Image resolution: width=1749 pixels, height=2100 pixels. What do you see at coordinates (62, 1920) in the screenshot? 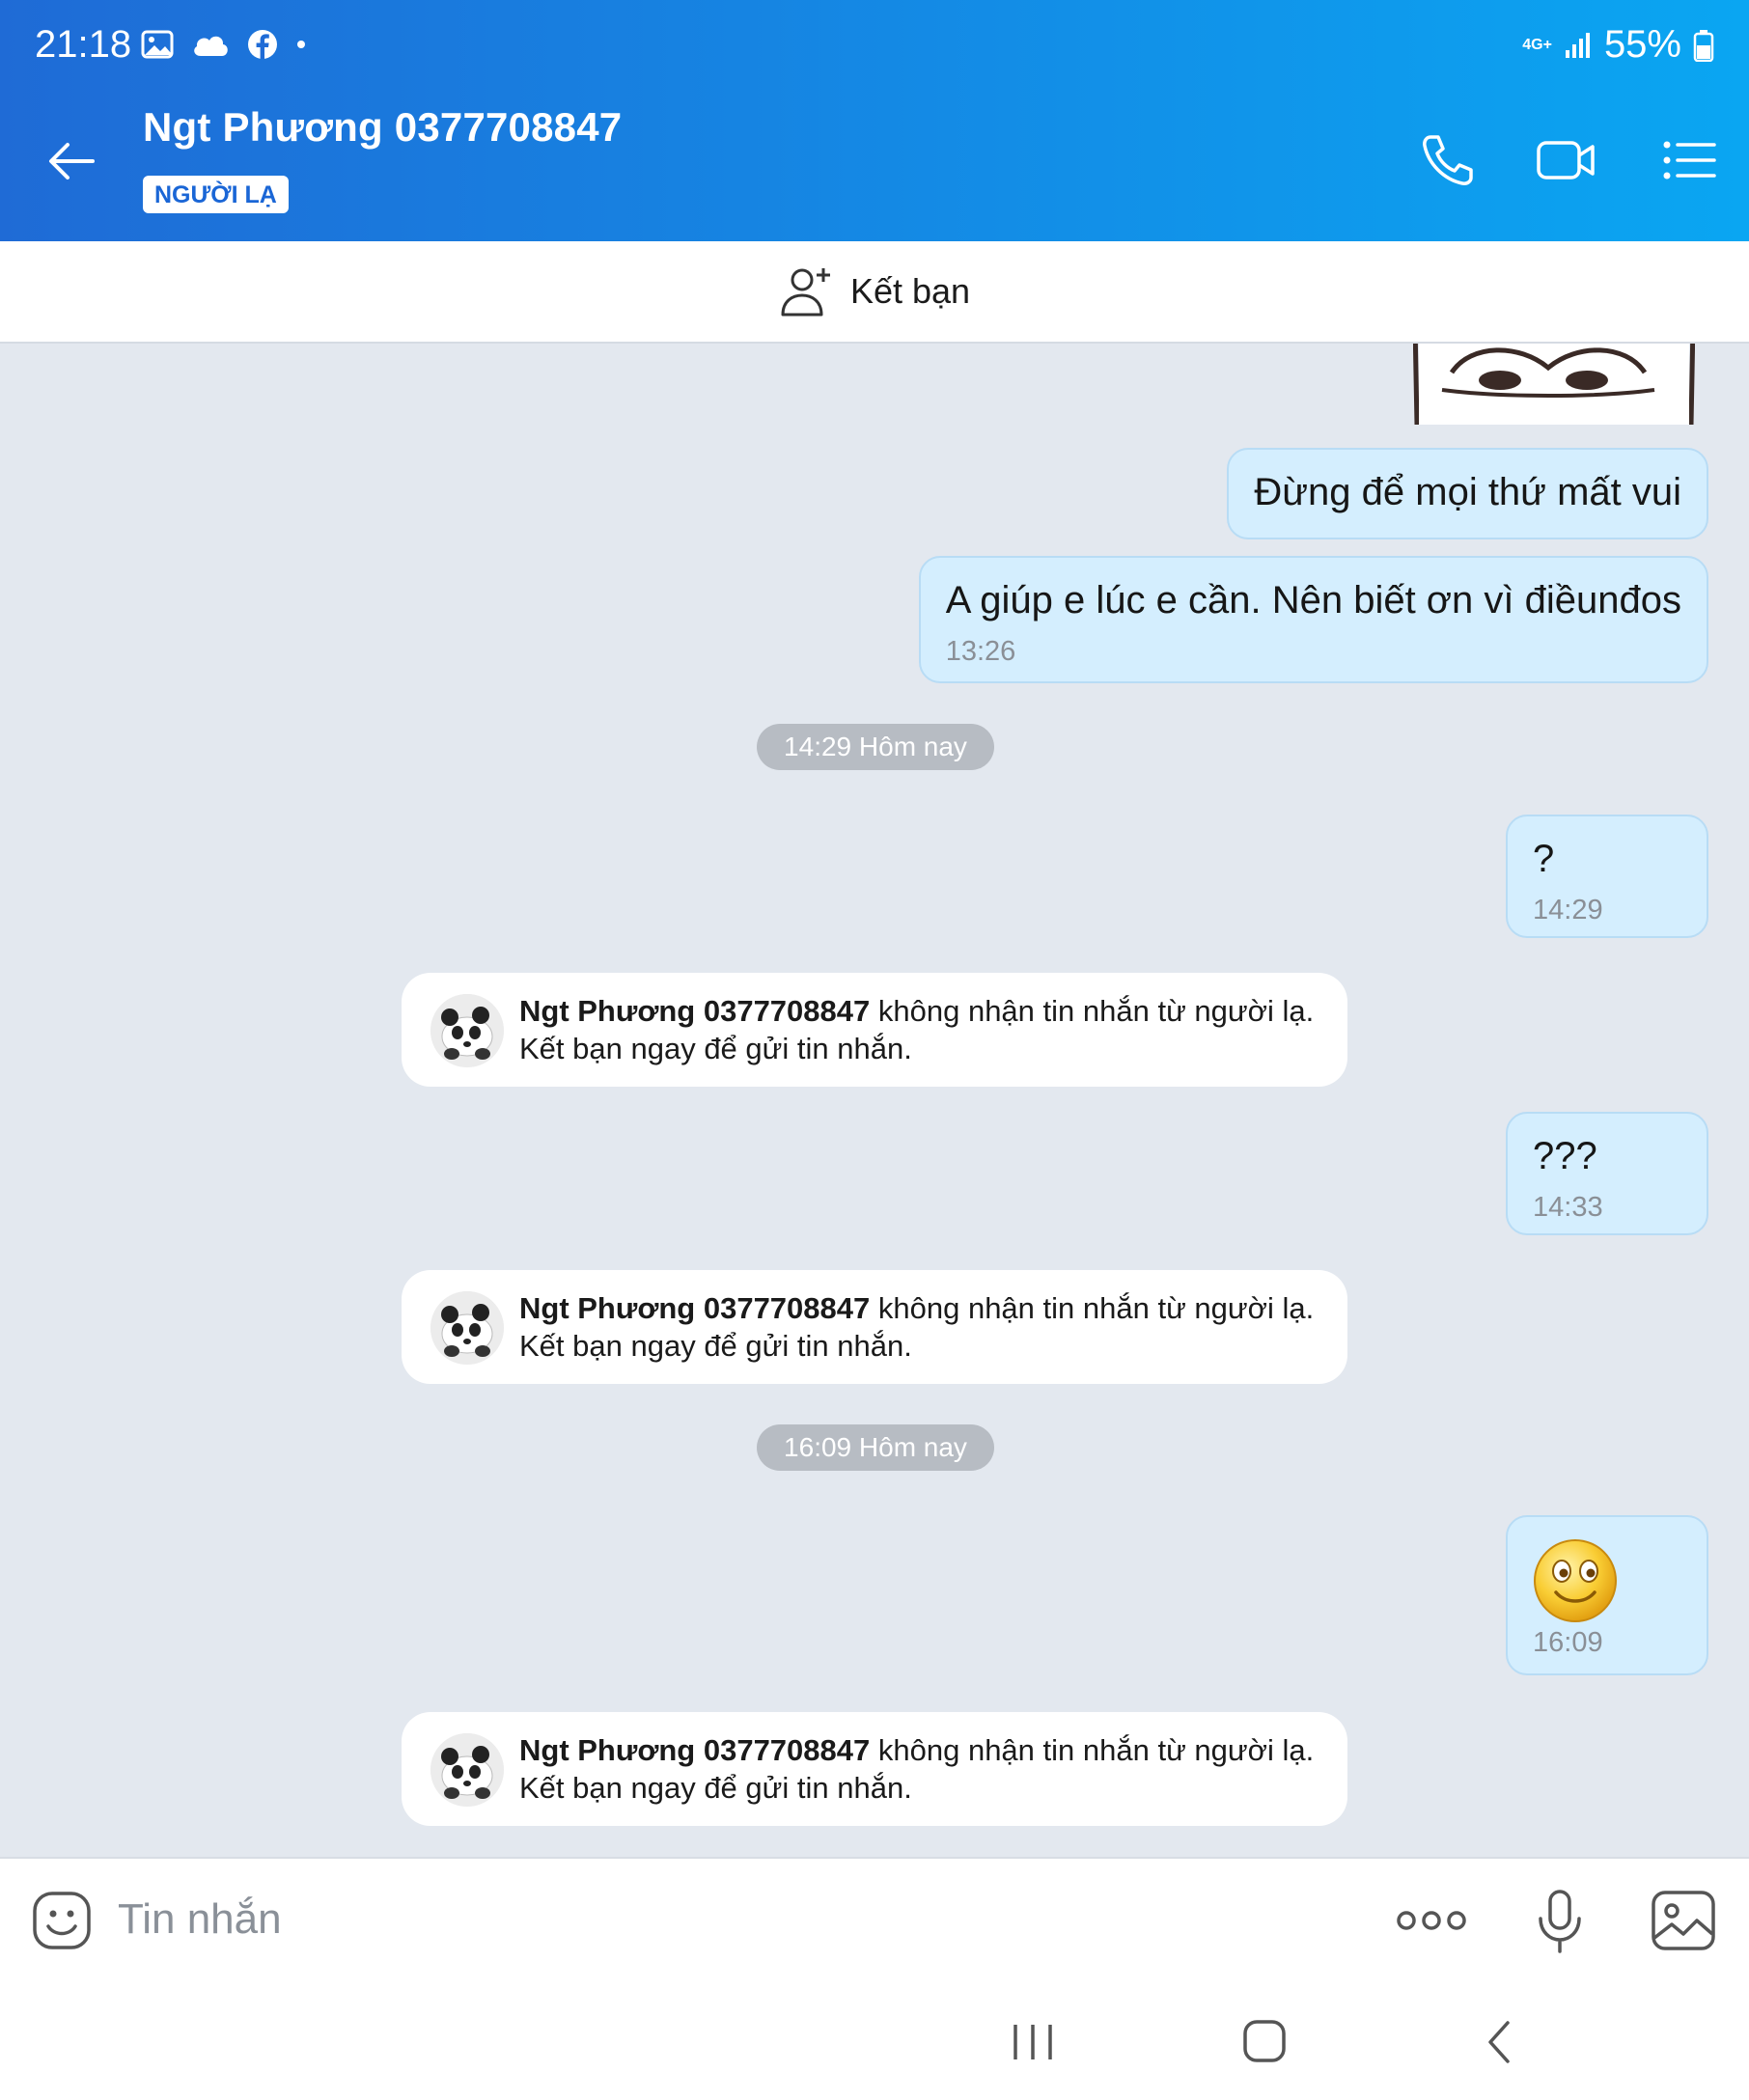
I see `emoji-icon` at bounding box center [62, 1920].